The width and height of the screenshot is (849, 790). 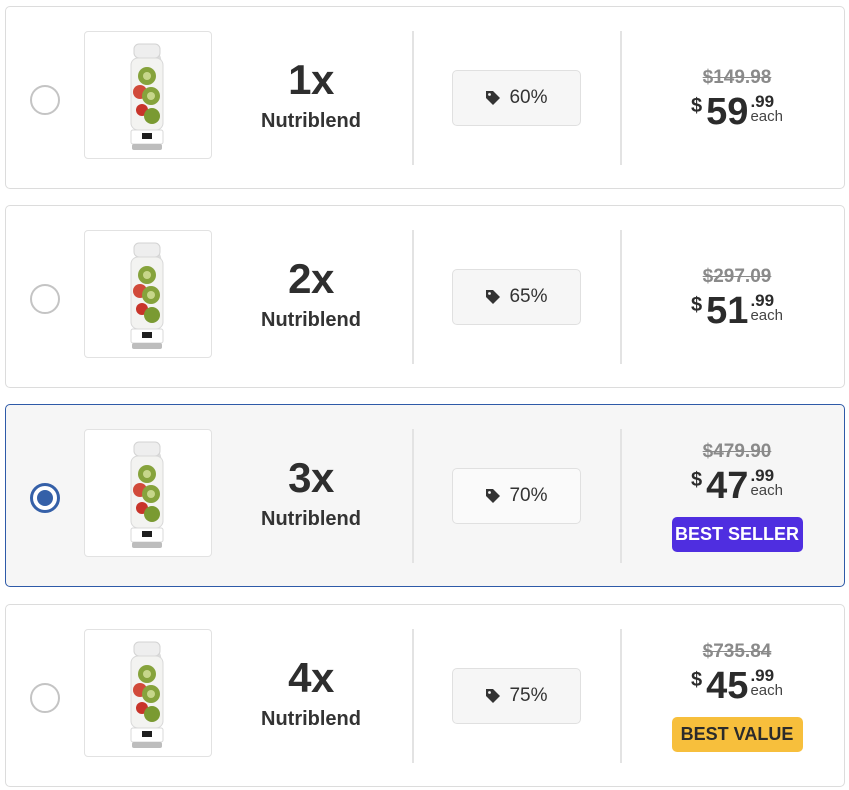 I want to click on old-price: $479.90, so click(x=737, y=451).